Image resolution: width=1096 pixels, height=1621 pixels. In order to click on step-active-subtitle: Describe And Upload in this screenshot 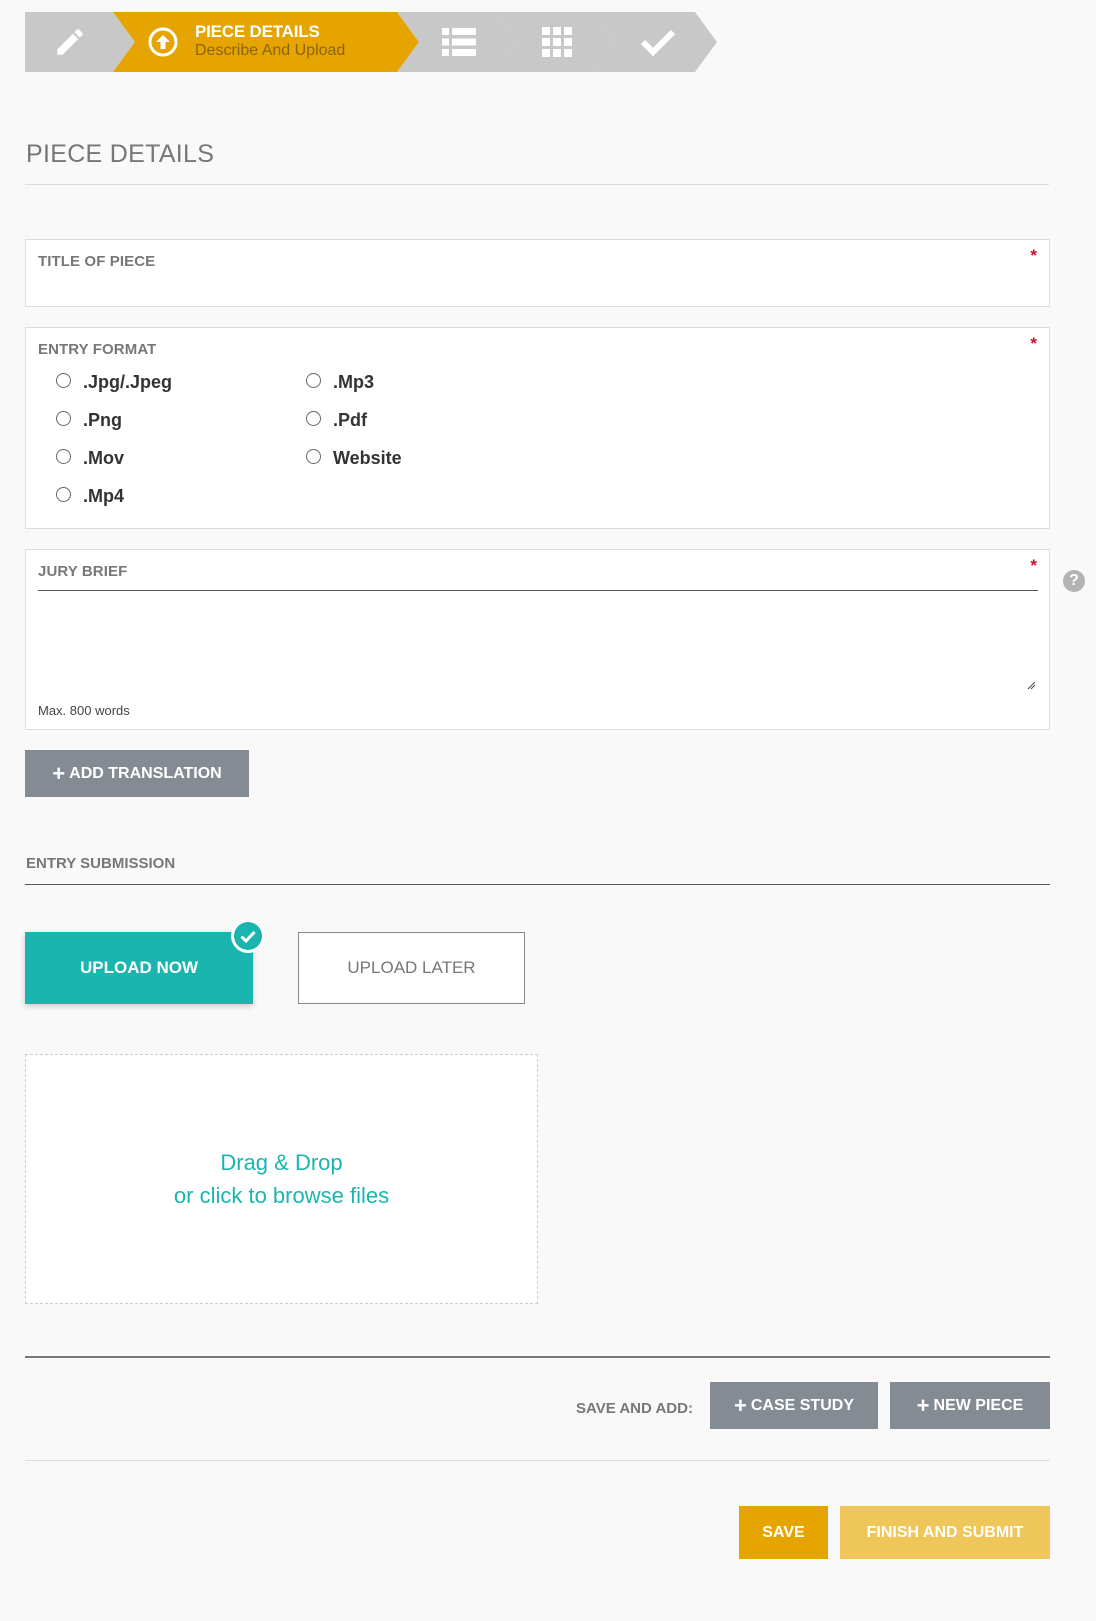, I will do `click(270, 50)`.